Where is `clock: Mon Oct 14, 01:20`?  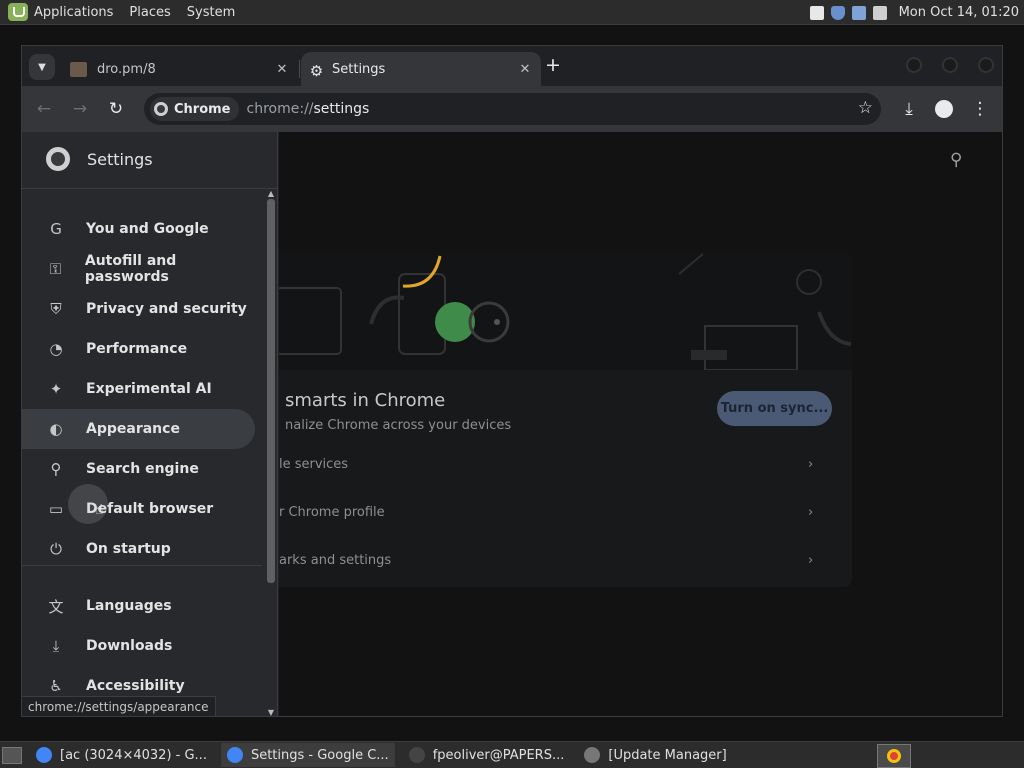
clock: Mon Oct 14, 01:20 is located at coordinates (959, 12).